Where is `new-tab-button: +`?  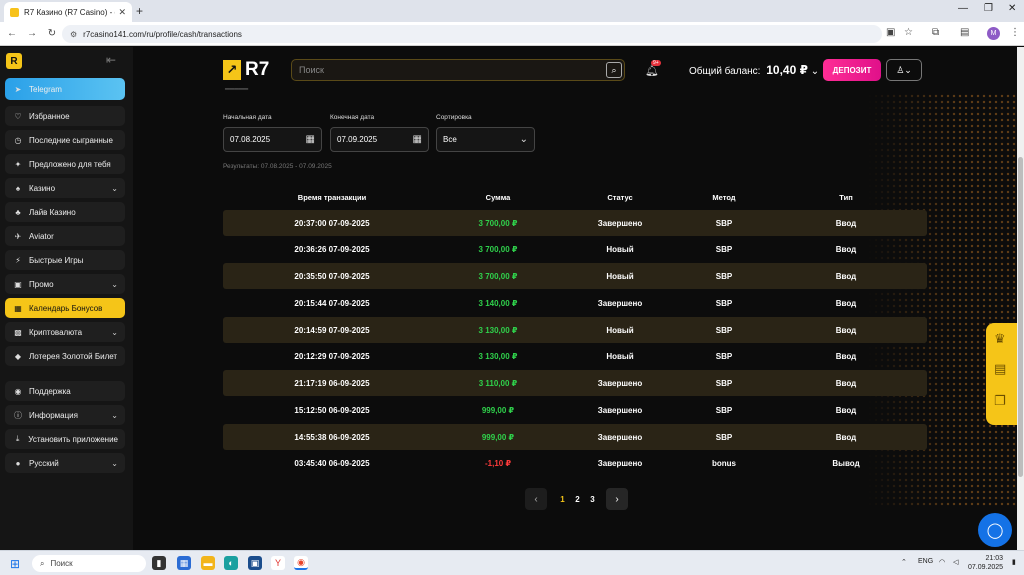
new-tab-button: + is located at coordinates (139, 11).